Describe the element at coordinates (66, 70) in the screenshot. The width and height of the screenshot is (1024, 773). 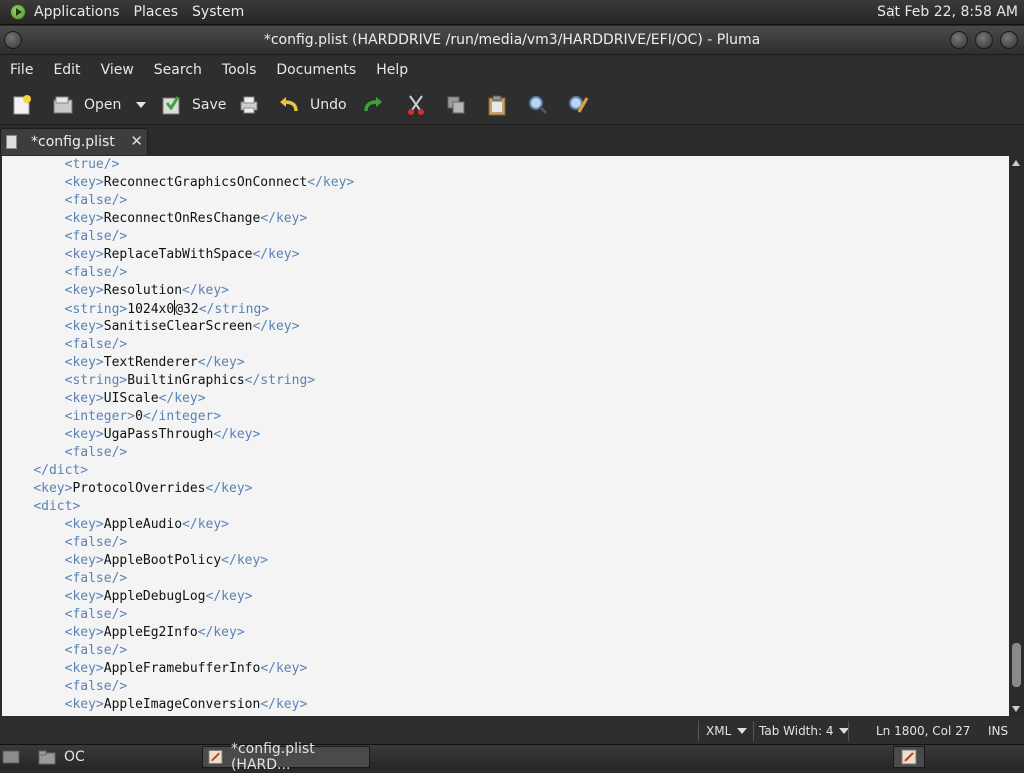
I see `menu-edit: Edit` at that location.